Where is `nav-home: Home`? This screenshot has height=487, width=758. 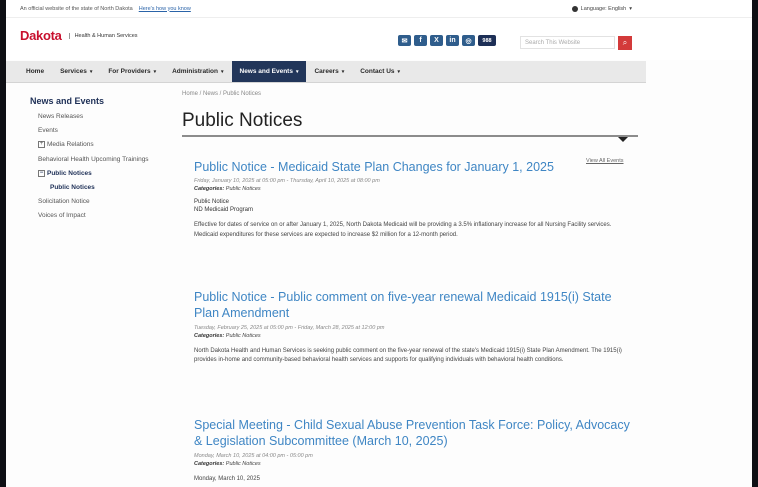
nav-home: Home is located at coordinates (35, 71).